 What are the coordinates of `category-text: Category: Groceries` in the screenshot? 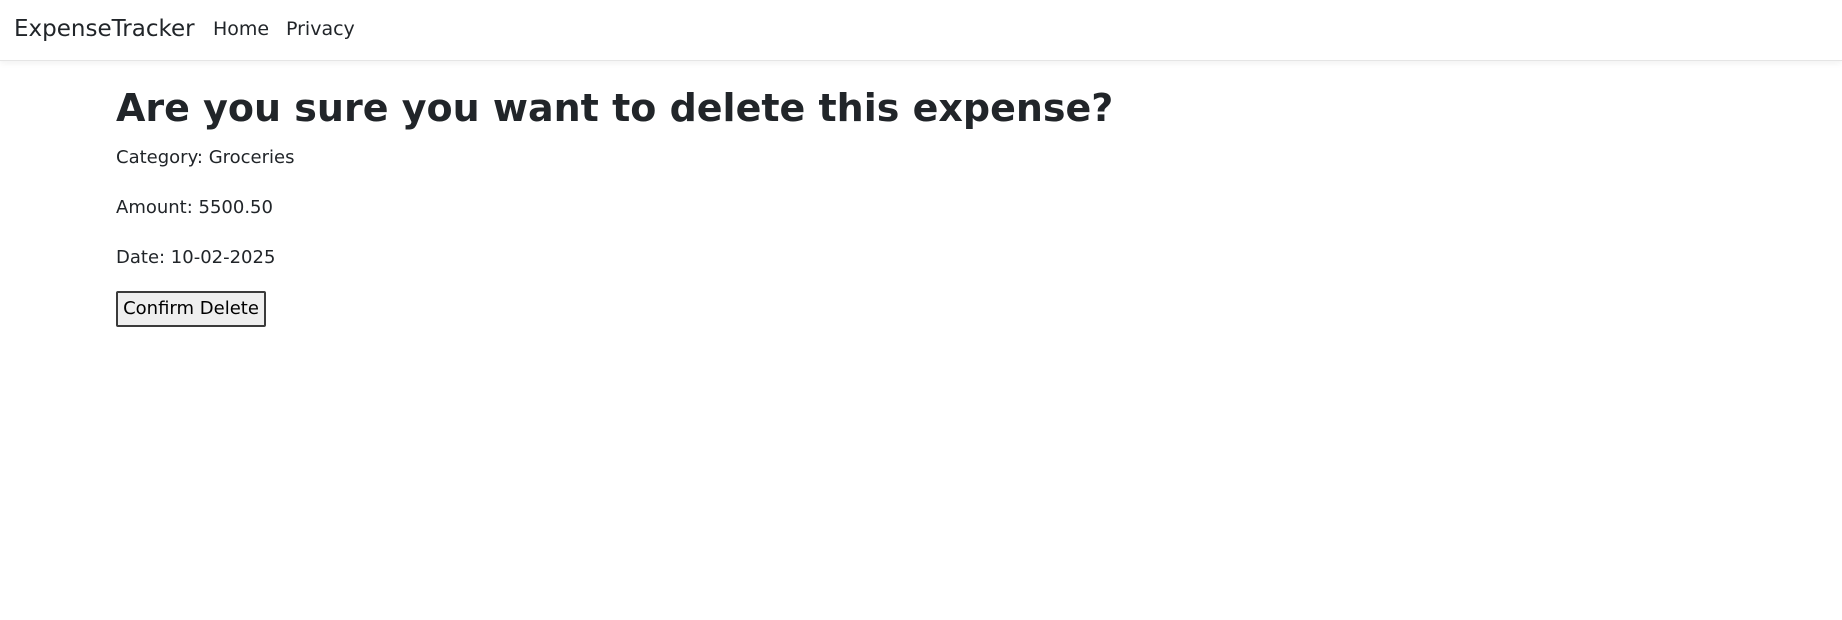 It's located at (205, 157).